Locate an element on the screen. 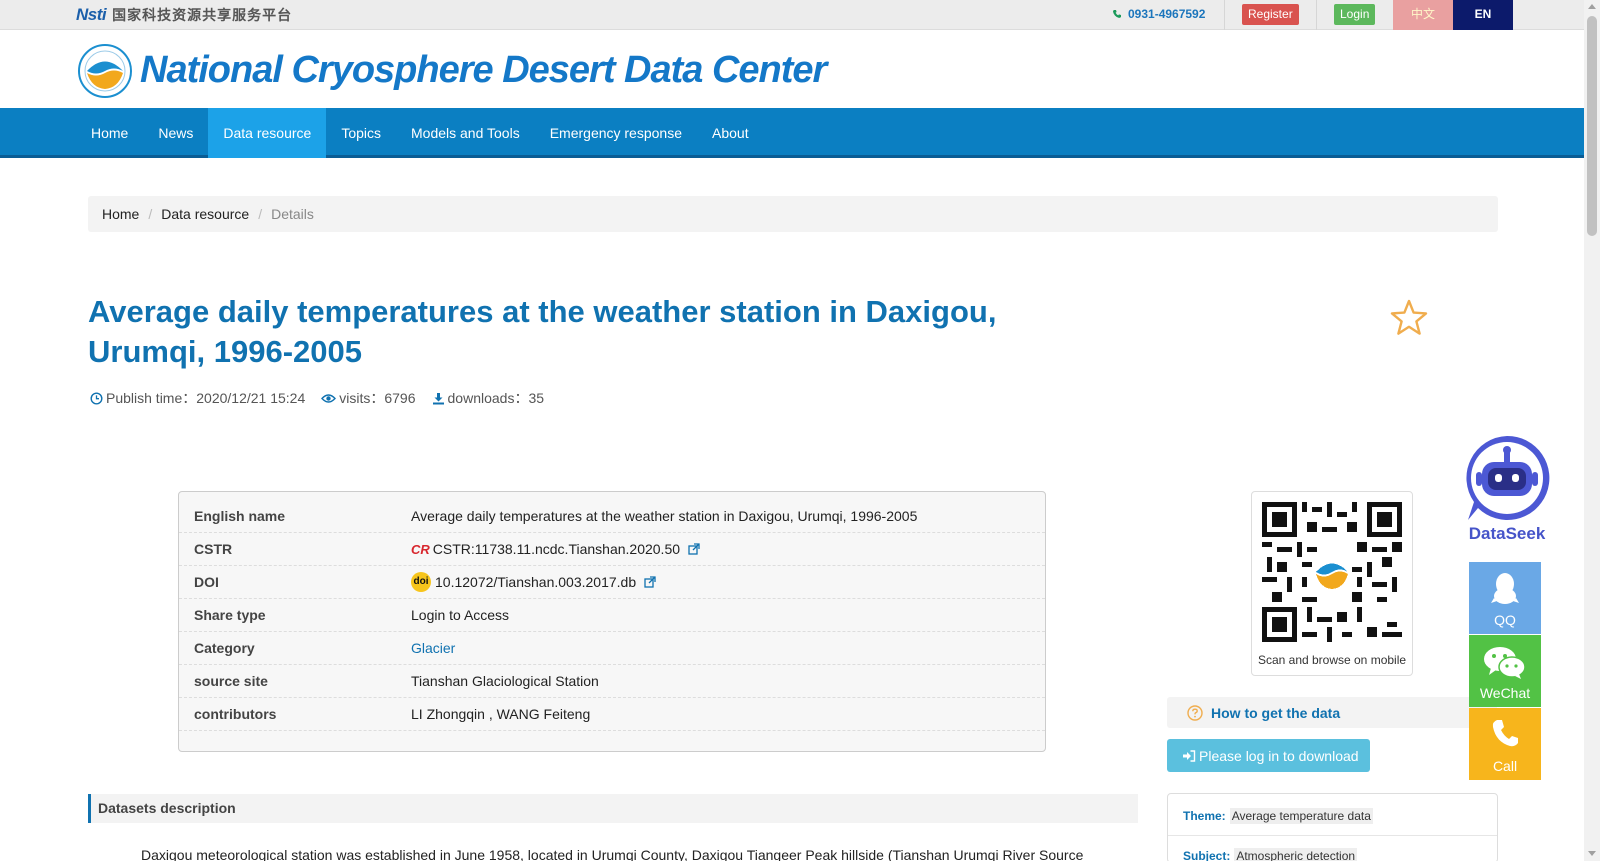 The height and width of the screenshot is (861, 1600). info-key: DOI is located at coordinates (206, 582).